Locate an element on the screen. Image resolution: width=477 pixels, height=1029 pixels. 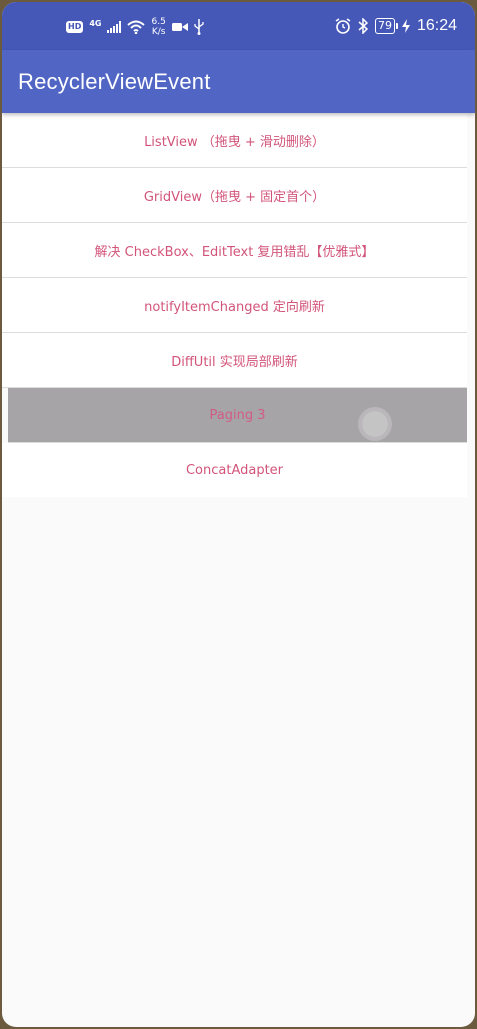
status-left-group: HD 4G 6.5 K/s is located at coordinates (135, 27).